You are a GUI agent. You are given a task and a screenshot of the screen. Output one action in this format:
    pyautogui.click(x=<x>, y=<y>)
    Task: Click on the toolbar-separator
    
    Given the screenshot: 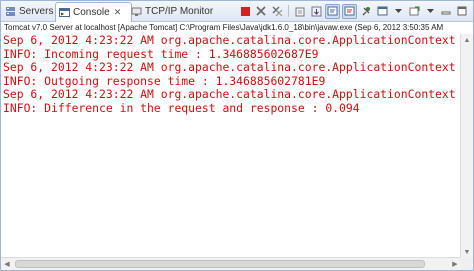 What is the action you would take?
    pyautogui.click(x=288, y=11)
    